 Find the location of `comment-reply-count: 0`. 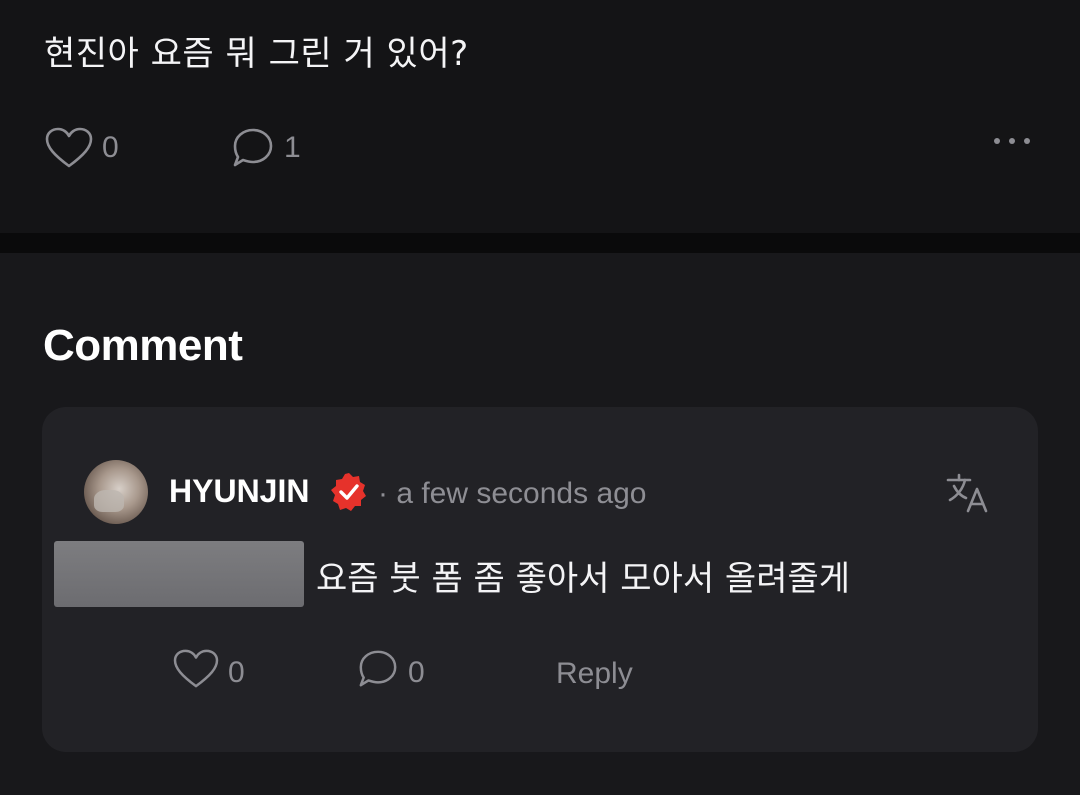

comment-reply-count: 0 is located at coordinates (416, 672).